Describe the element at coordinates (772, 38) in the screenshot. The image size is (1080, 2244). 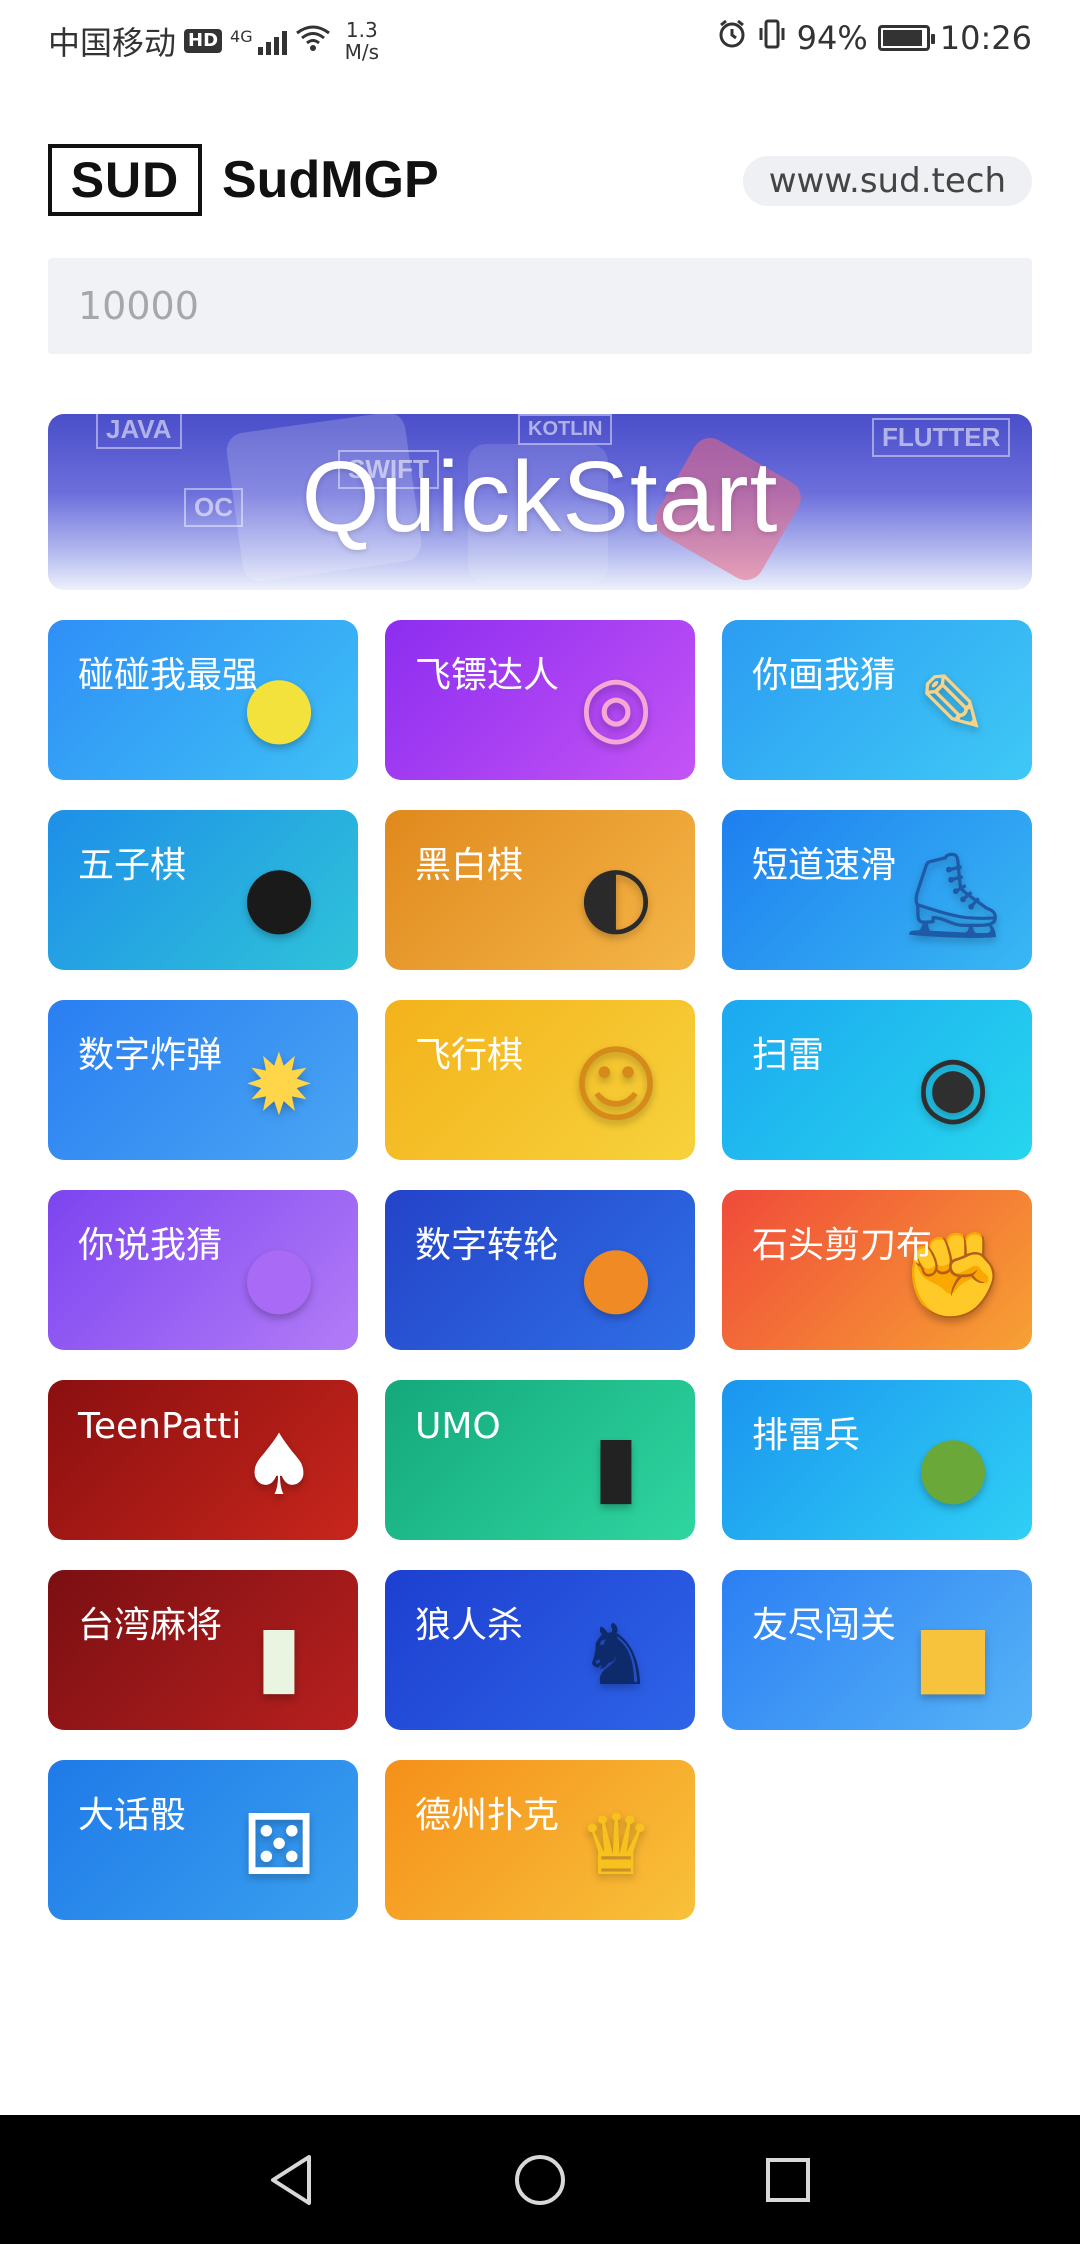
I see `vibrate-icon` at that location.